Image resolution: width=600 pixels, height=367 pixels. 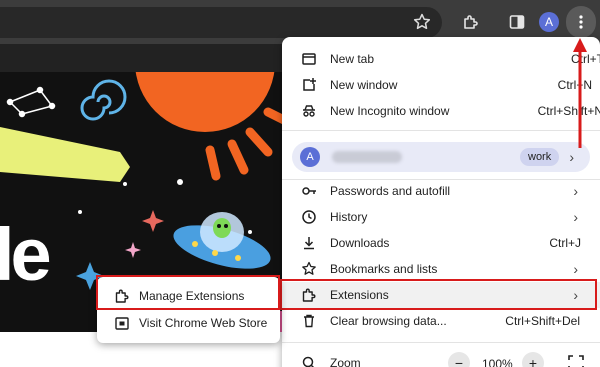 I want to click on fullscreen-icon, so click(x=576, y=360).